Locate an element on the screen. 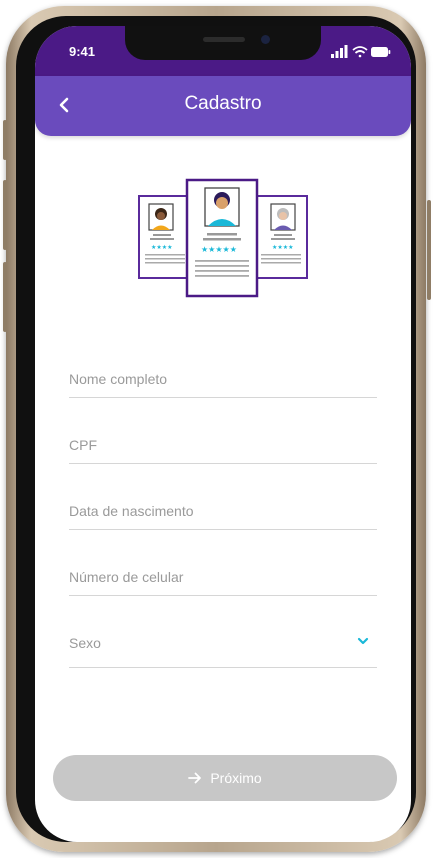 This screenshot has height=858, width=434. signal-icon is located at coordinates (339, 51).